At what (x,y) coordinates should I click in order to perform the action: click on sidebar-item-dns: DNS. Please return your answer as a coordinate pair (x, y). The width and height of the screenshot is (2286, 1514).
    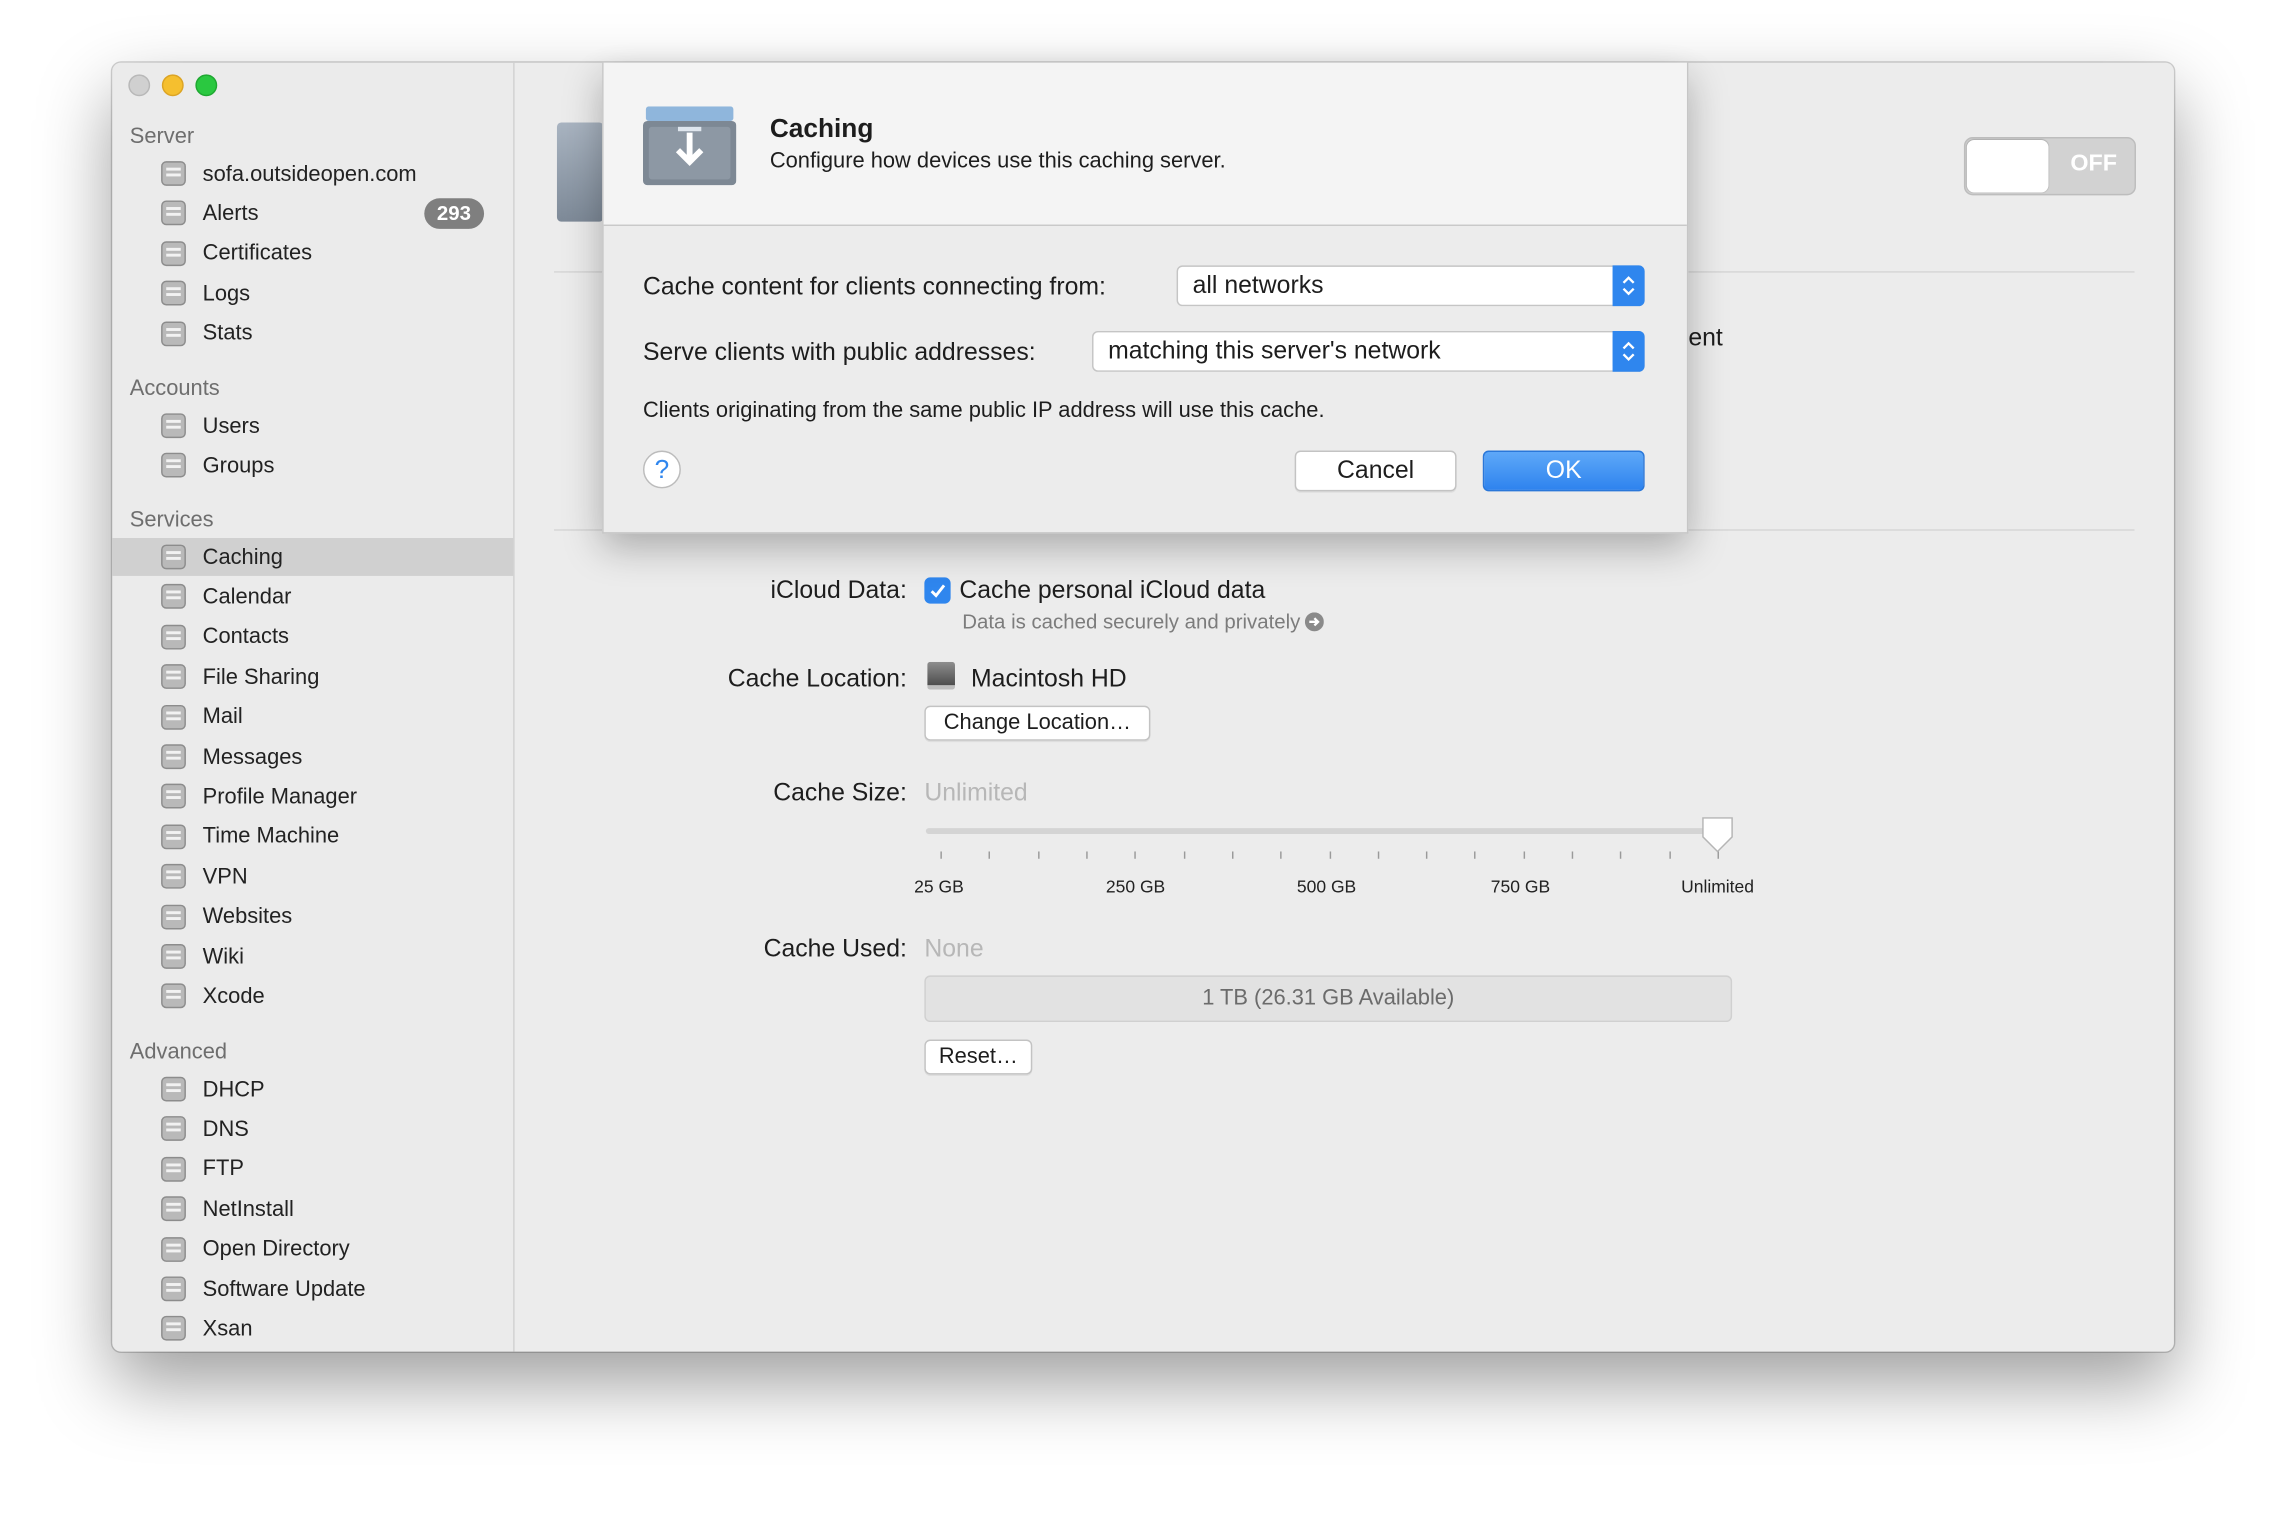
    Looking at the image, I should click on (312, 1129).